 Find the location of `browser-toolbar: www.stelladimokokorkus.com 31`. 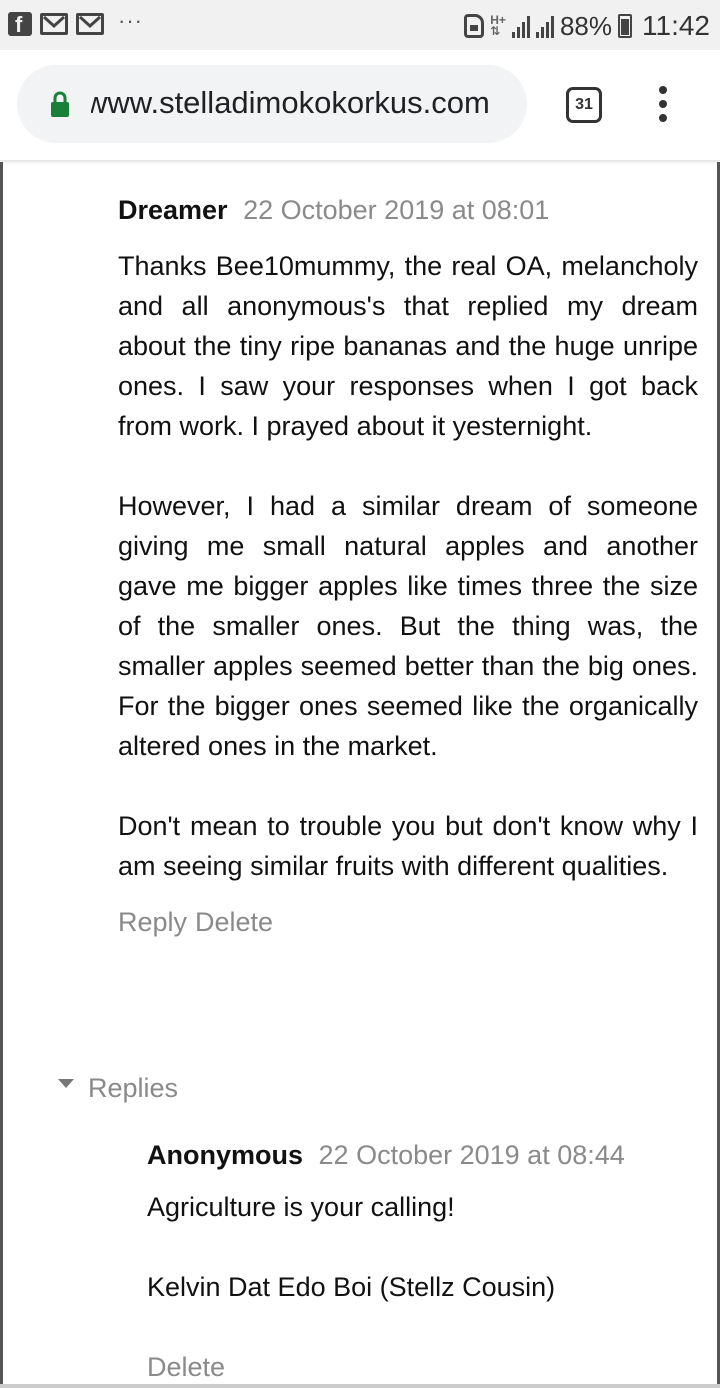

browser-toolbar: www.stelladimokokorkus.com 31 is located at coordinates (360, 105).